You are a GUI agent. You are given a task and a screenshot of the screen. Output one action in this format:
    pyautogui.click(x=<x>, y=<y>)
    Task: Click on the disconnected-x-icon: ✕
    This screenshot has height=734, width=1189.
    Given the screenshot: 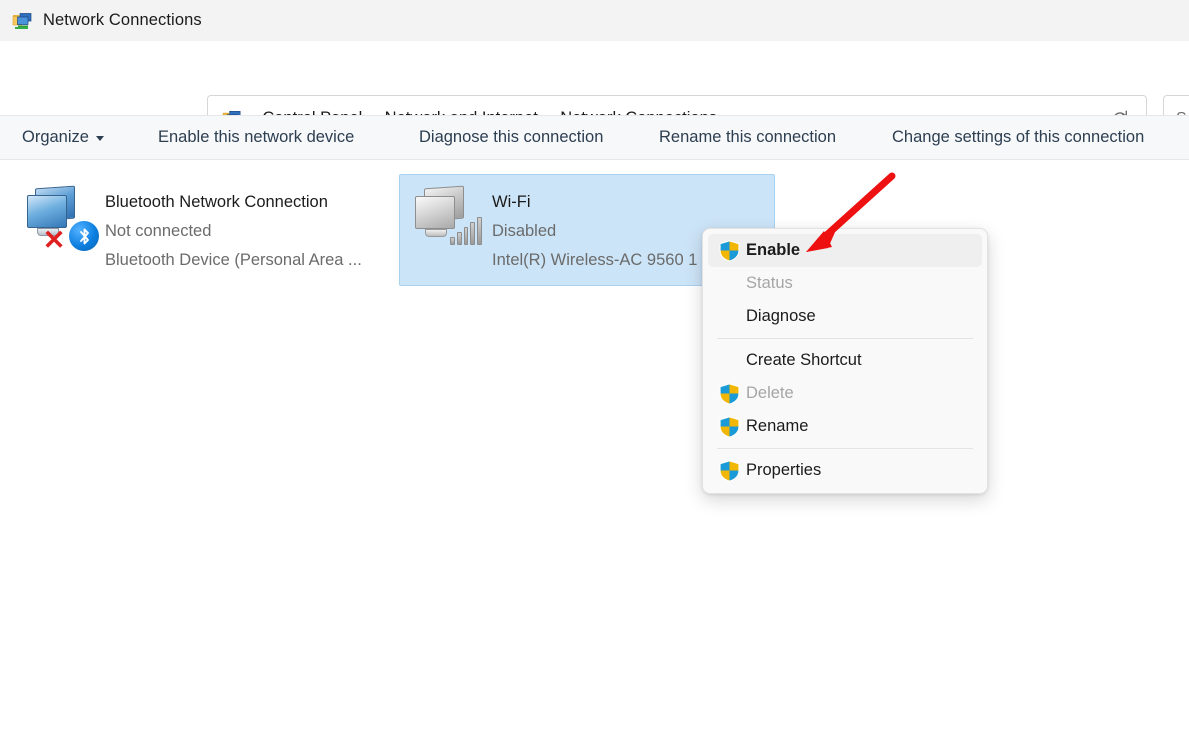 What is the action you would take?
    pyautogui.click(x=54, y=240)
    